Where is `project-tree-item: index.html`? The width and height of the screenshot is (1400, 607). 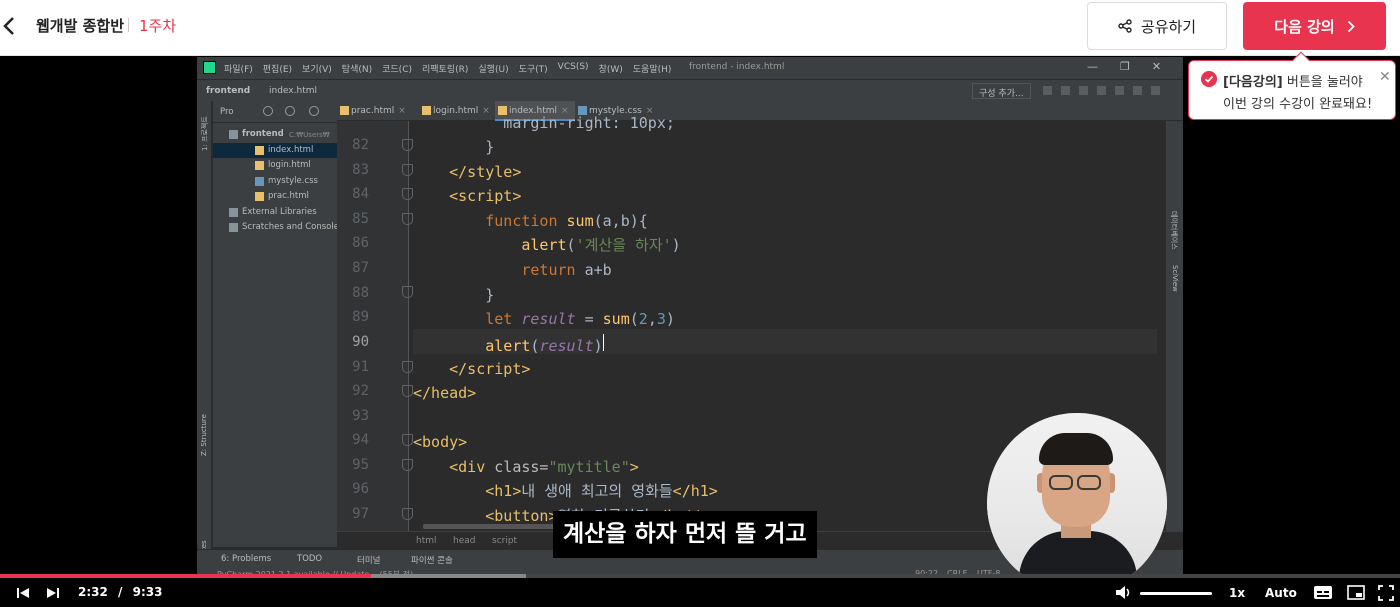
project-tree-item: index.html is located at coordinates (275, 150).